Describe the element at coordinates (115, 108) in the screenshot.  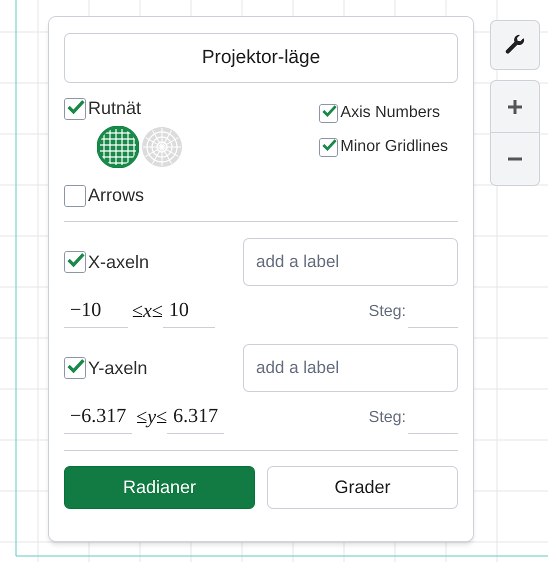
I see `checkbox-label: Rutnät` at that location.